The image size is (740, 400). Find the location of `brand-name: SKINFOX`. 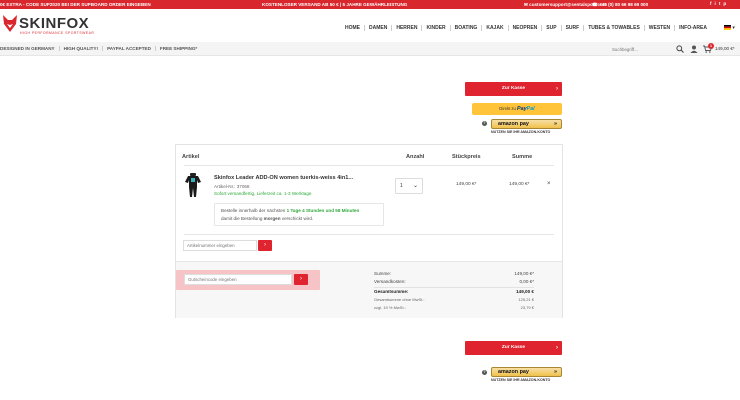

brand-name: SKINFOX is located at coordinates (54, 23).